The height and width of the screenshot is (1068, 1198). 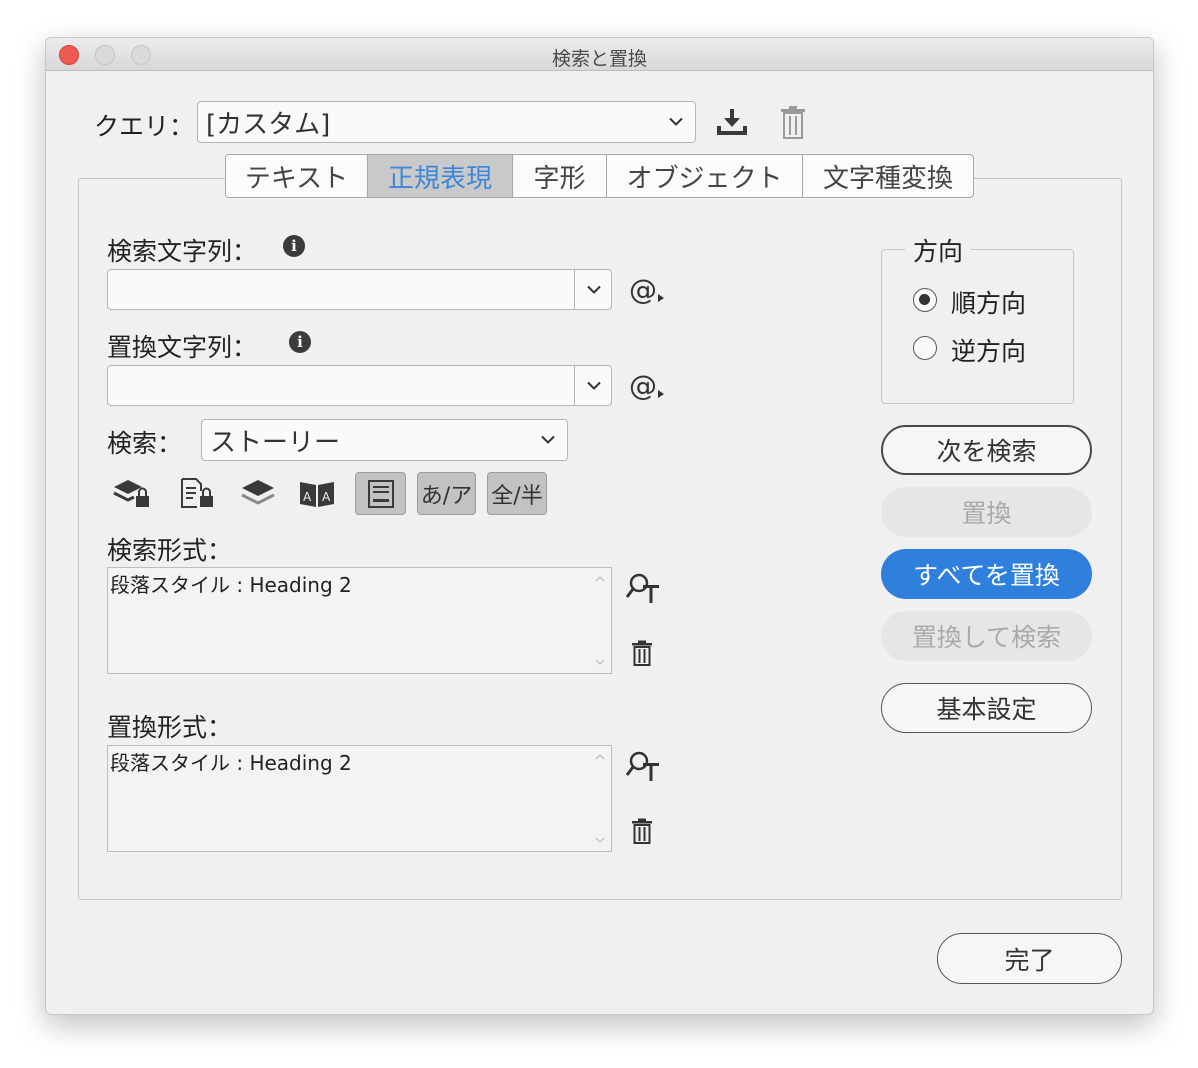 I want to click on done-button: 完了, so click(x=1029, y=958).